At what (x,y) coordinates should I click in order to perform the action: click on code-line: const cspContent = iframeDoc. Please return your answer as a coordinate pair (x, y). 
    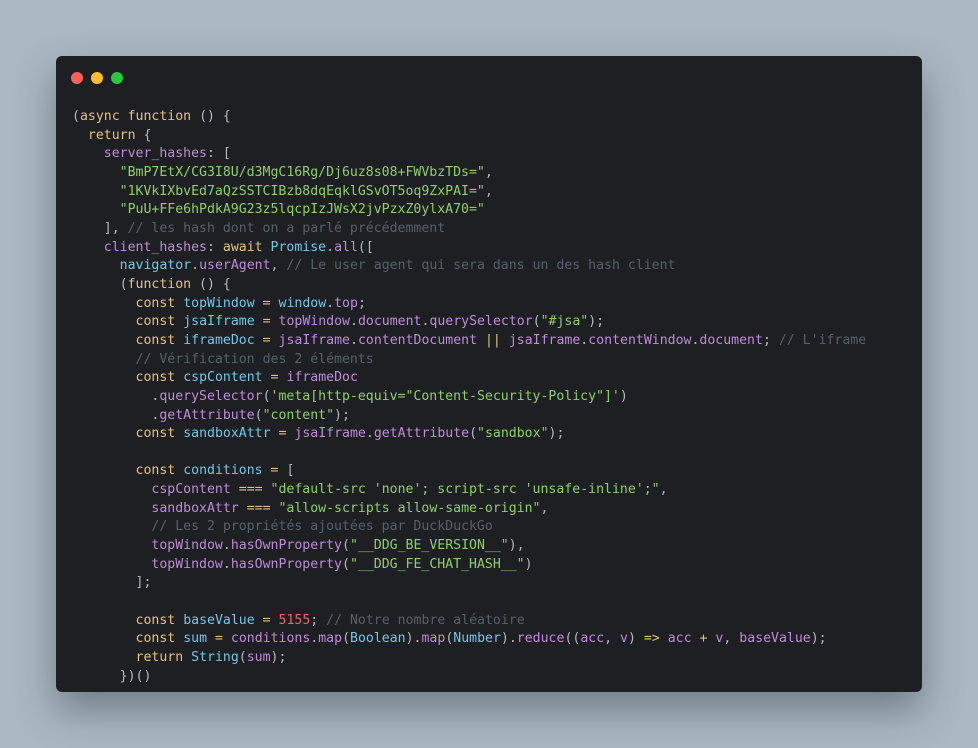
    Looking at the image, I should click on (497, 378).